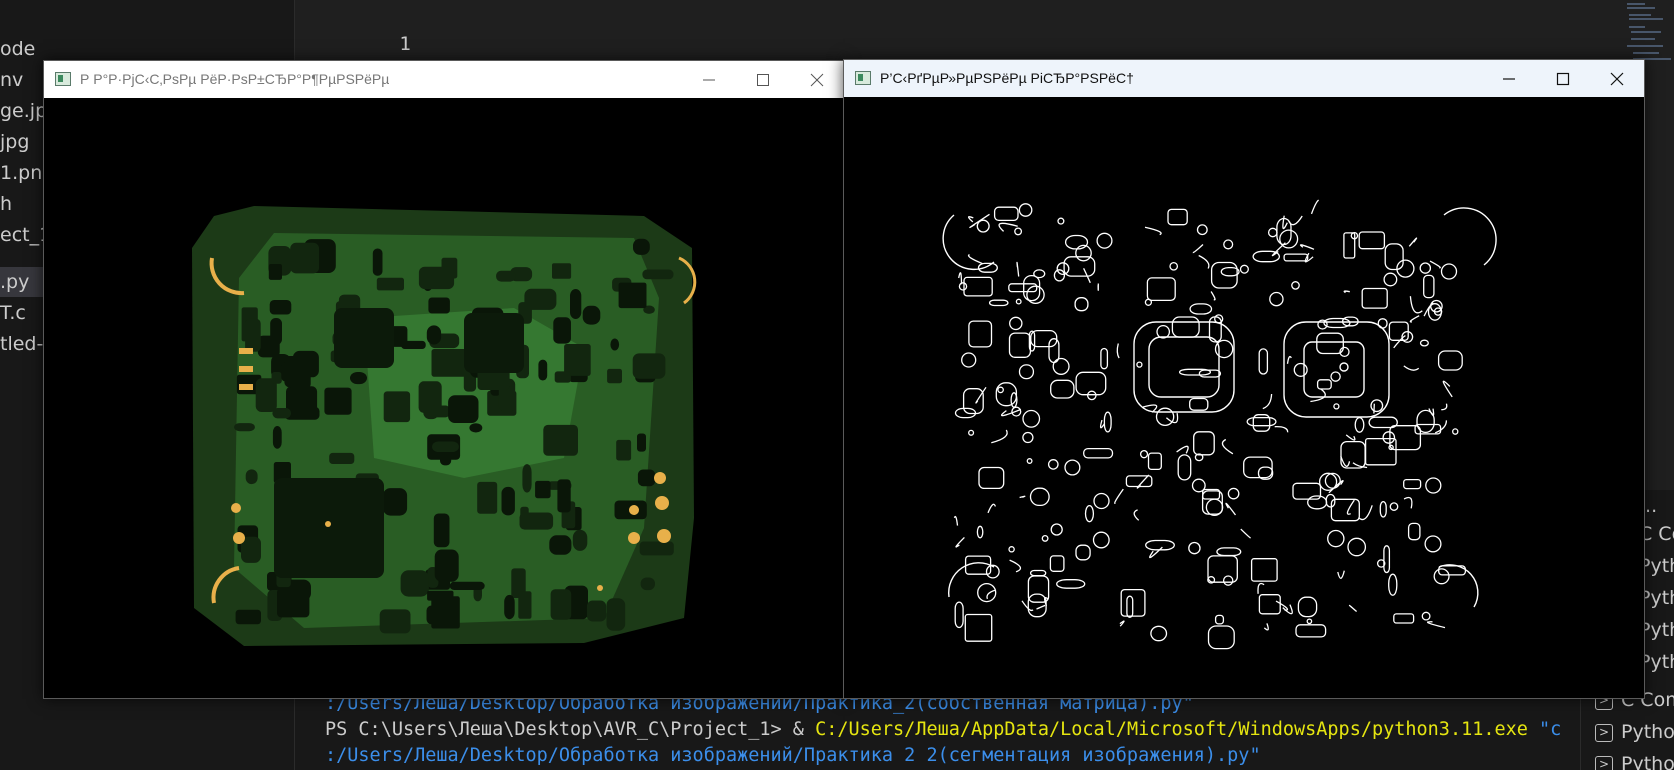  I want to click on maximize-icon, so click(1563, 79).